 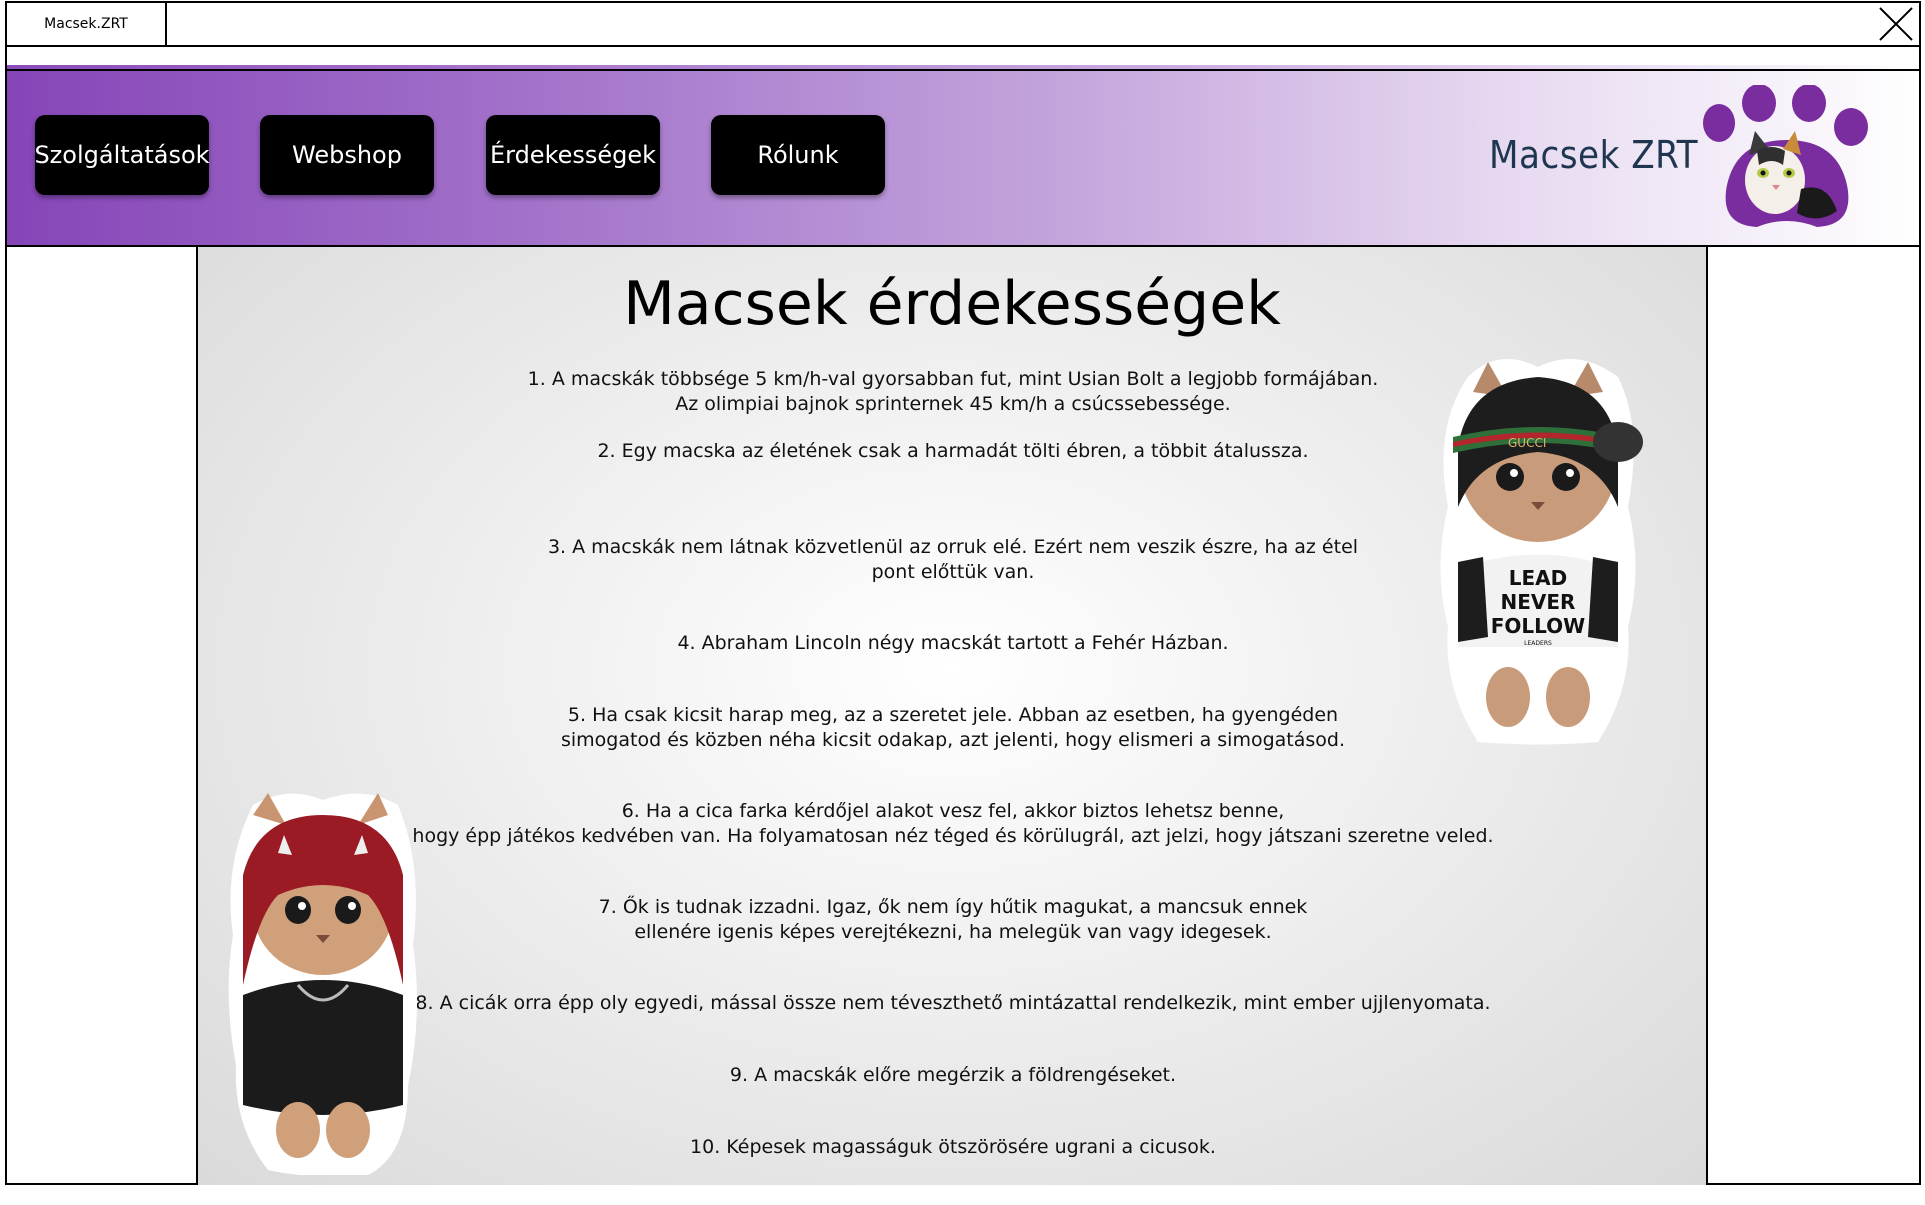 What do you see at coordinates (1538, 643) in the screenshot?
I see `shirt-text: LEADERS` at bounding box center [1538, 643].